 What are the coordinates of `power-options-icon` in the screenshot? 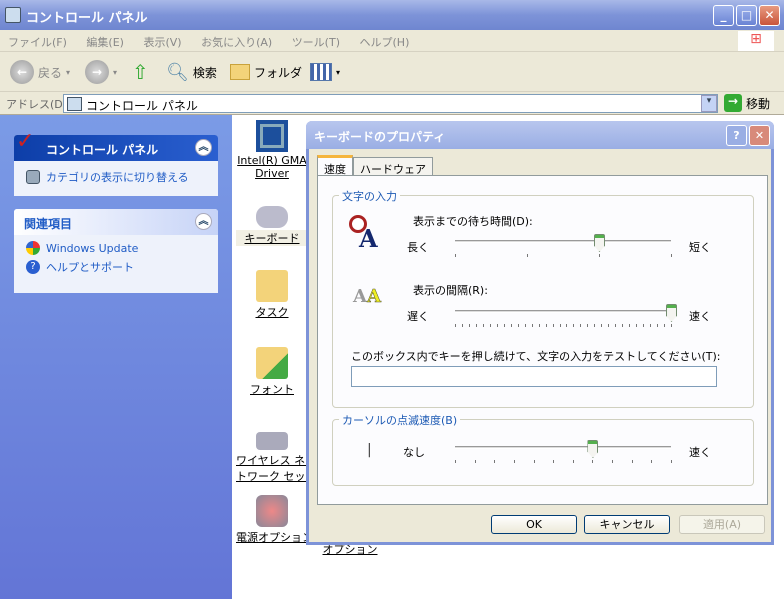 It's located at (272, 511).